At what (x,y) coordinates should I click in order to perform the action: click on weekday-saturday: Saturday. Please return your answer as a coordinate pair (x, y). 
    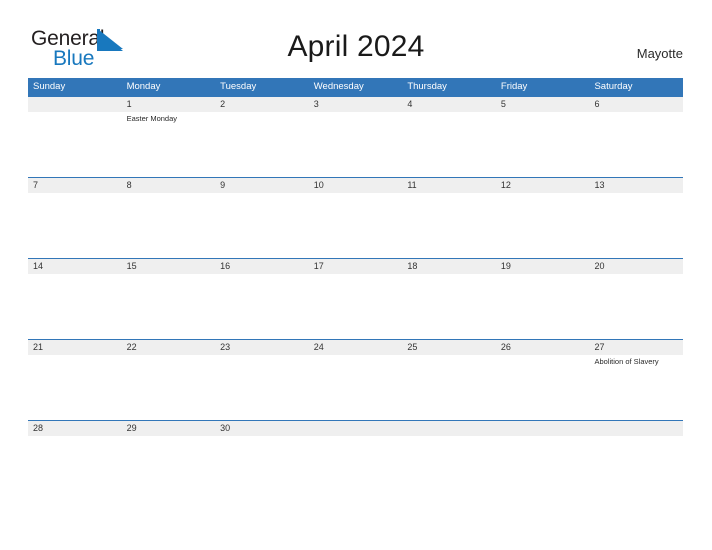
    Looking at the image, I should click on (613, 86).